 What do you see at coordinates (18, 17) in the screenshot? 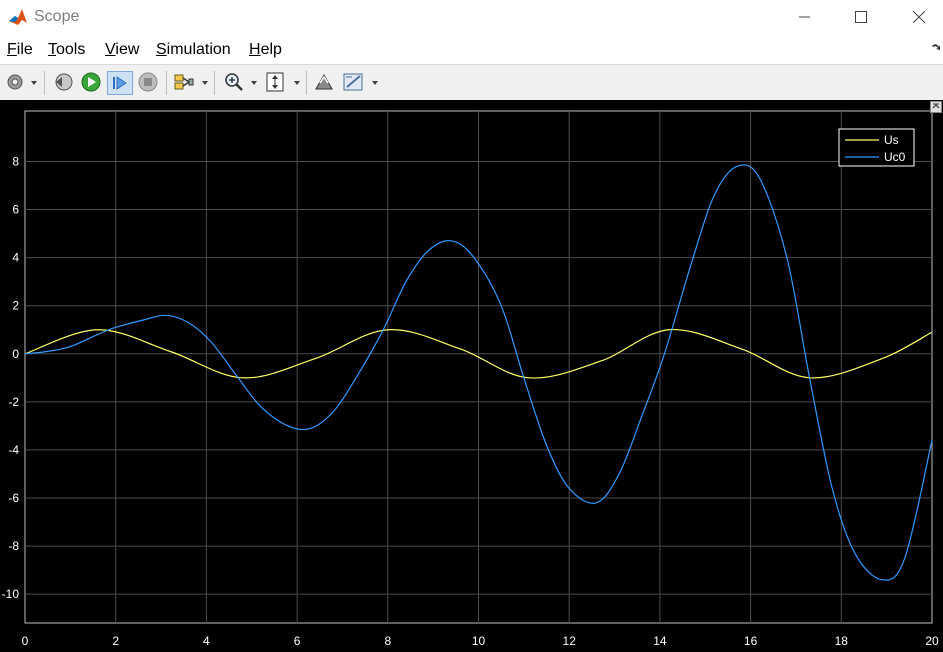
I see `matlab-logo-icon` at bounding box center [18, 17].